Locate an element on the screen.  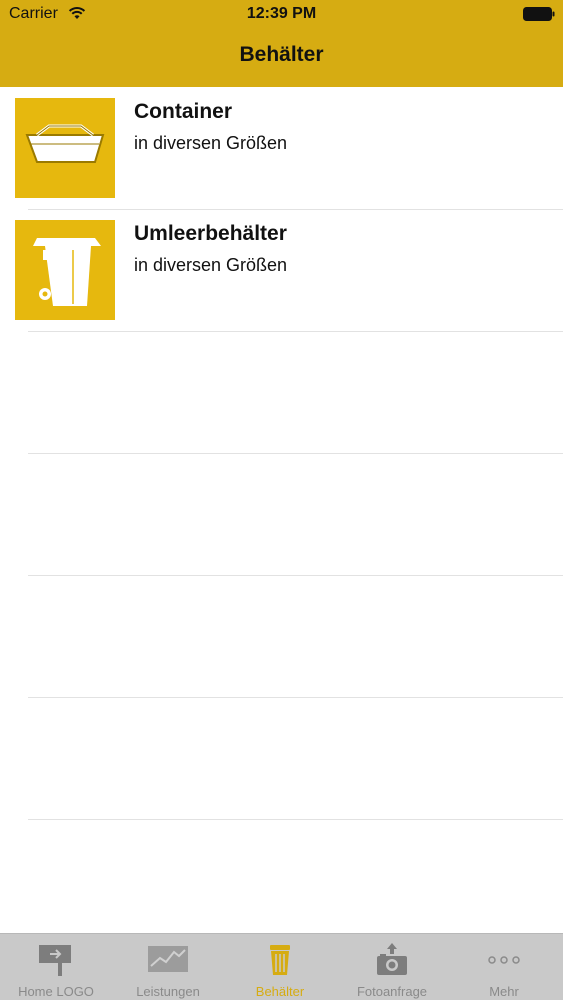
skip-container-icon is located at coordinates (65, 148).